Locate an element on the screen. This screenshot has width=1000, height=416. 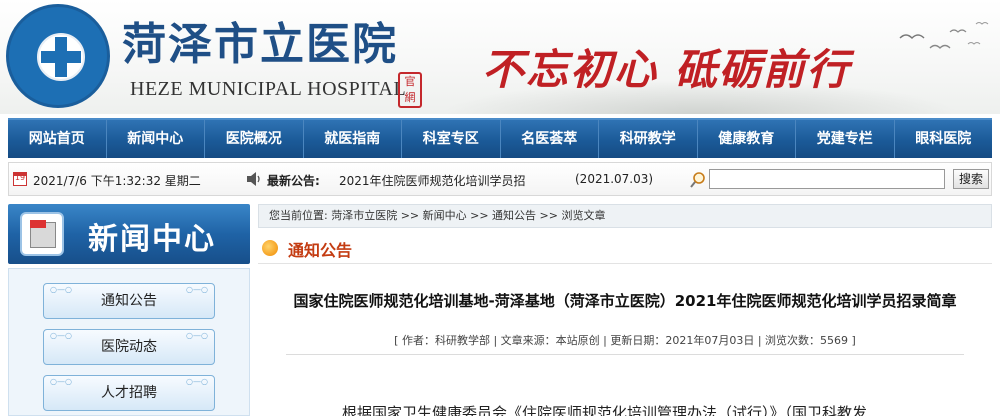
nav-item-health: 健康教育 is located at coordinates (747, 139).